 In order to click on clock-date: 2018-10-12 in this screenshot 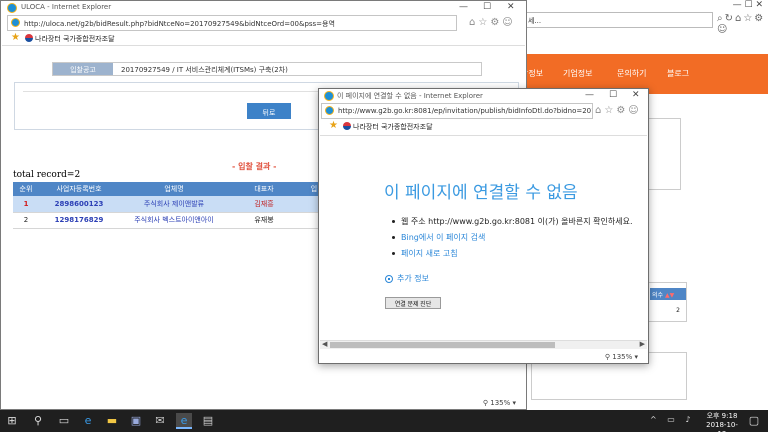, I will do `click(722, 426)`.